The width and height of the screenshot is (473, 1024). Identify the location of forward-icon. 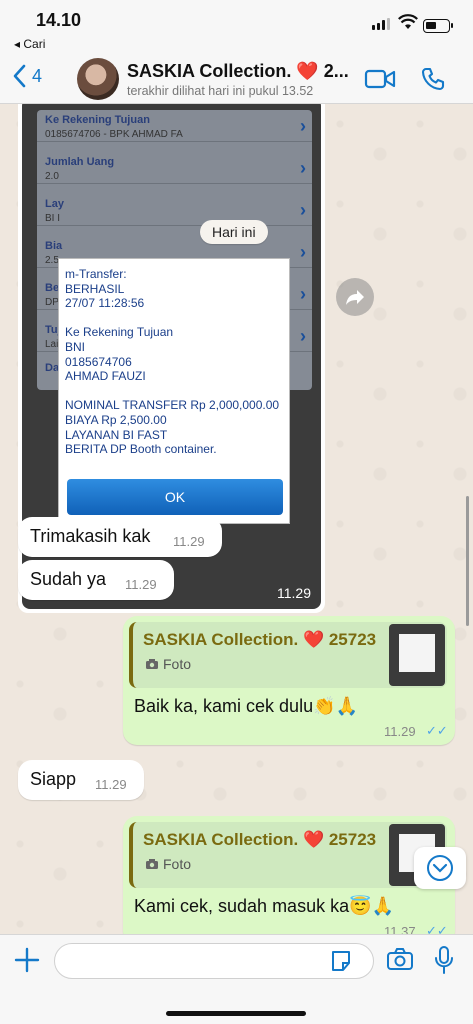
(355, 297).